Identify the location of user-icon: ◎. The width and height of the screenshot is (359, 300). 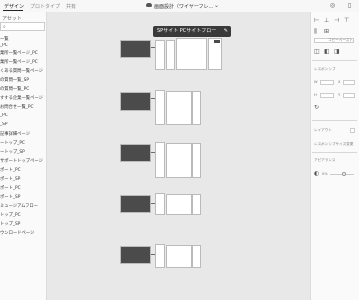
(332, 5).